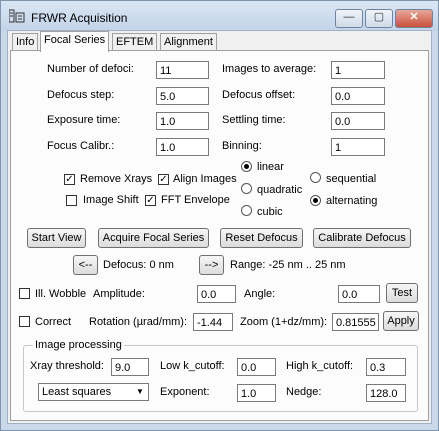 This screenshot has width=439, height=431. What do you see at coordinates (24, 293) in the screenshot?
I see `wobble-checkbox` at bounding box center [24, 293].